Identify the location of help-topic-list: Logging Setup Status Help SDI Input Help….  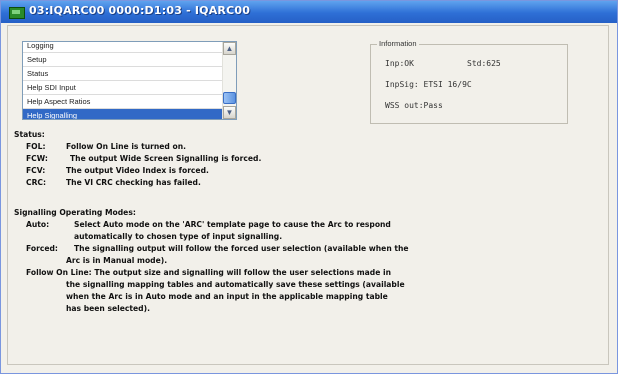
(129, 80).